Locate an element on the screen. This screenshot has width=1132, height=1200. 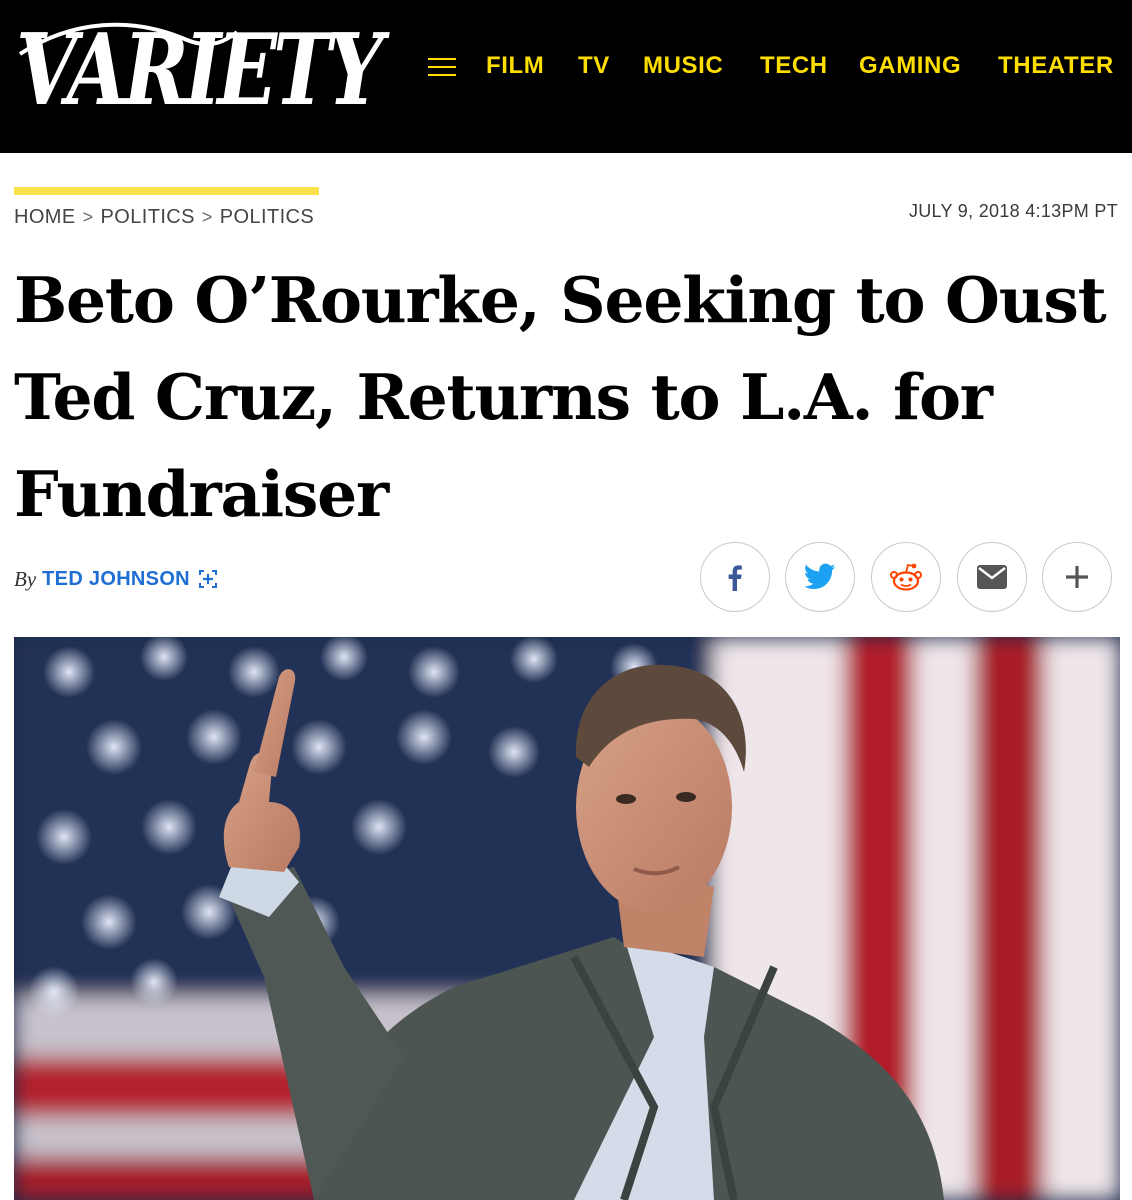
breadcrumb-politics-sub: POLITICS is located at coordinates (267, 217).